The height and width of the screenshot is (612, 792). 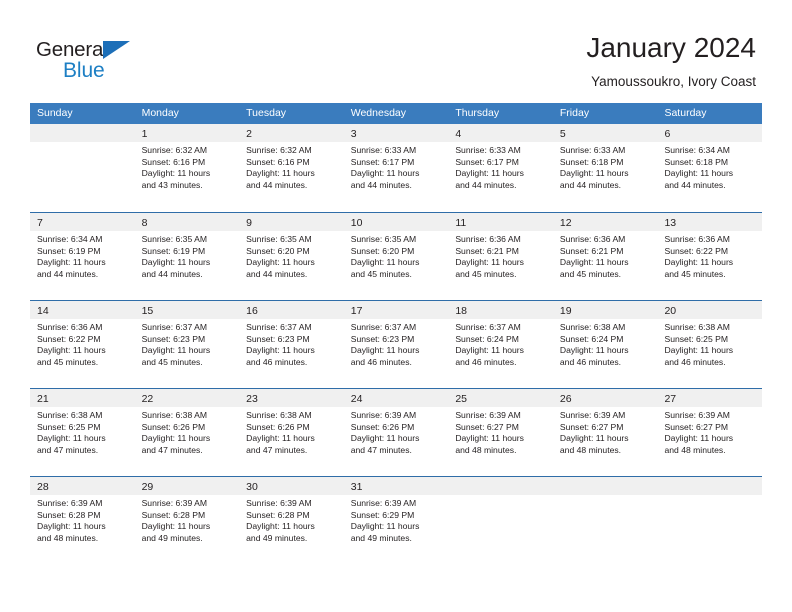 I want to click on day-number: 20, so click(x=670, y=311).